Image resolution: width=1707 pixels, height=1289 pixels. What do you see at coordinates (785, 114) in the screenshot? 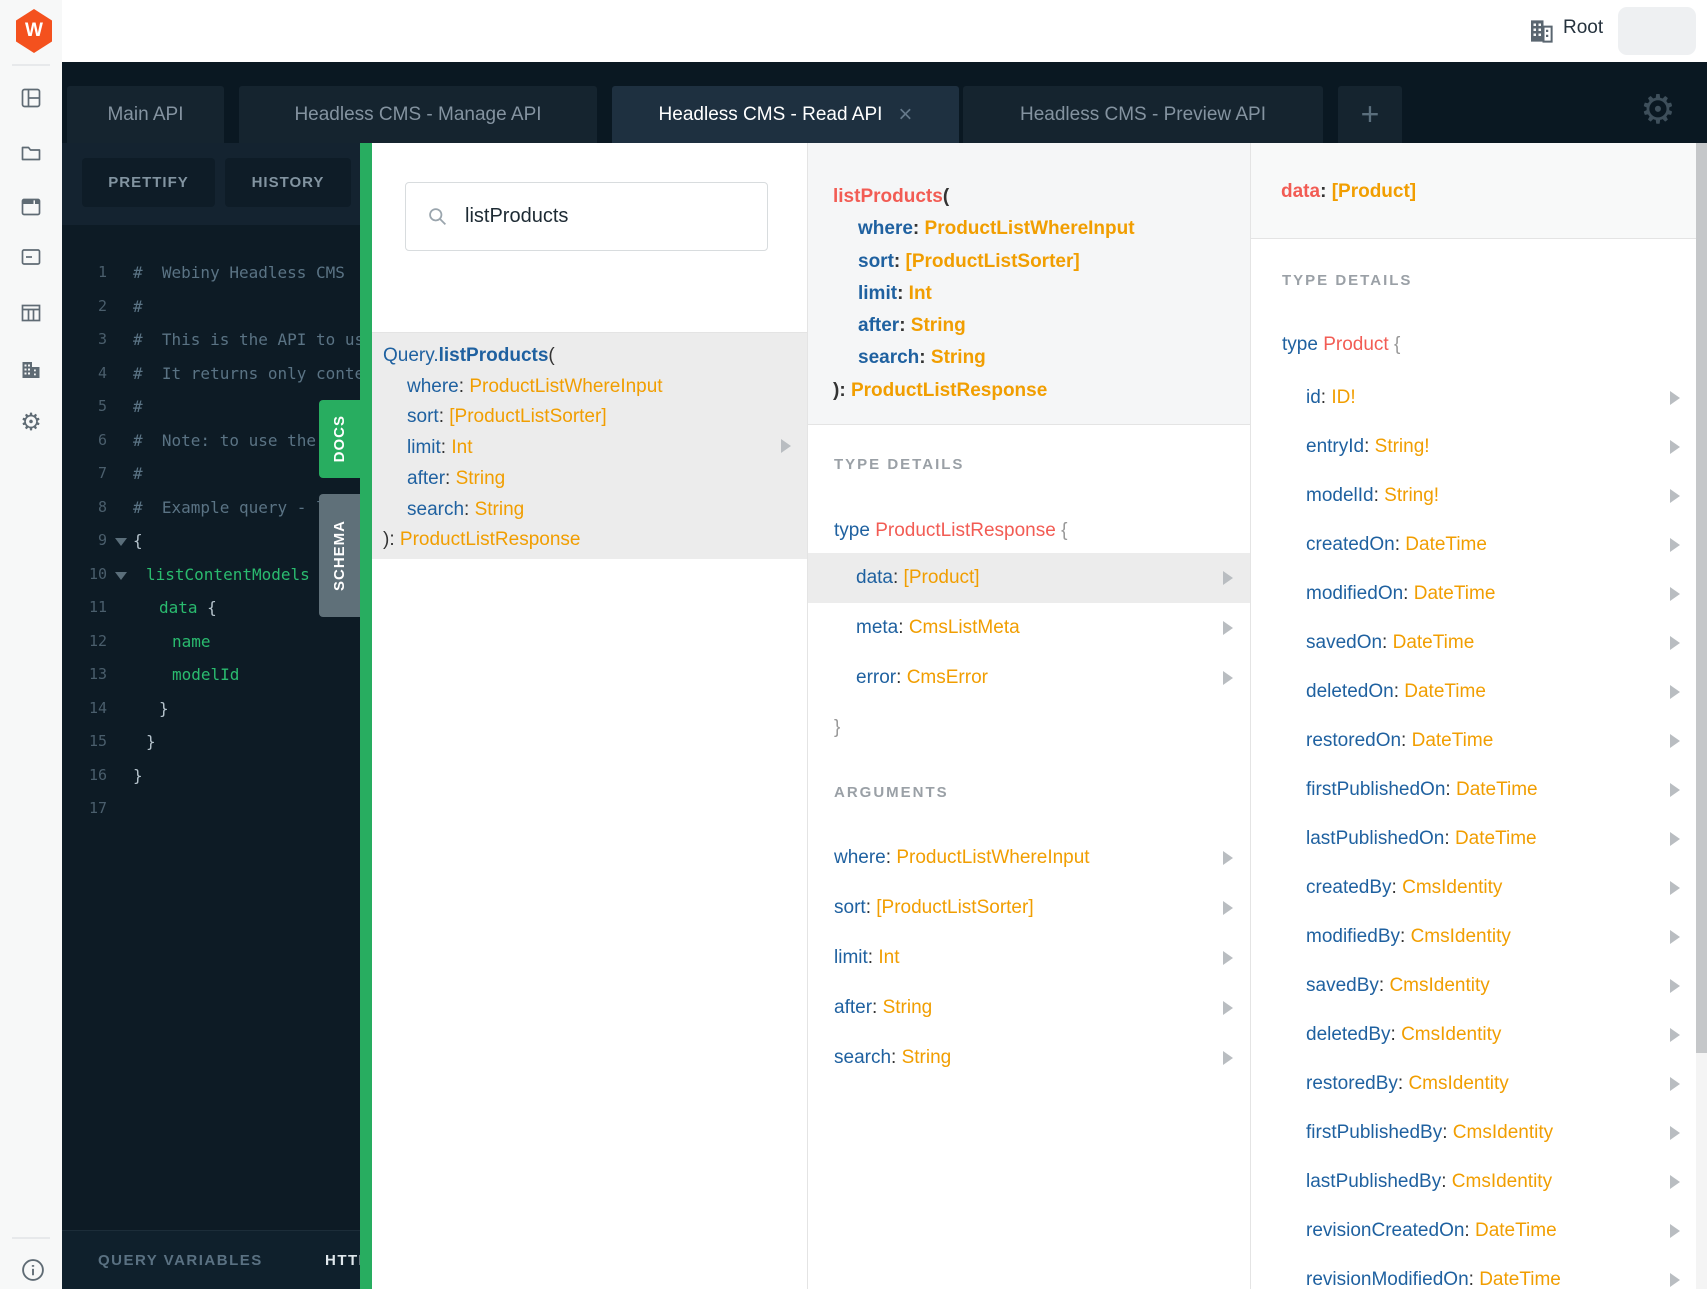
I see `tab-headless-cms-read-api: Headless CMS - Read API ×` at bounding box center [785, 114].